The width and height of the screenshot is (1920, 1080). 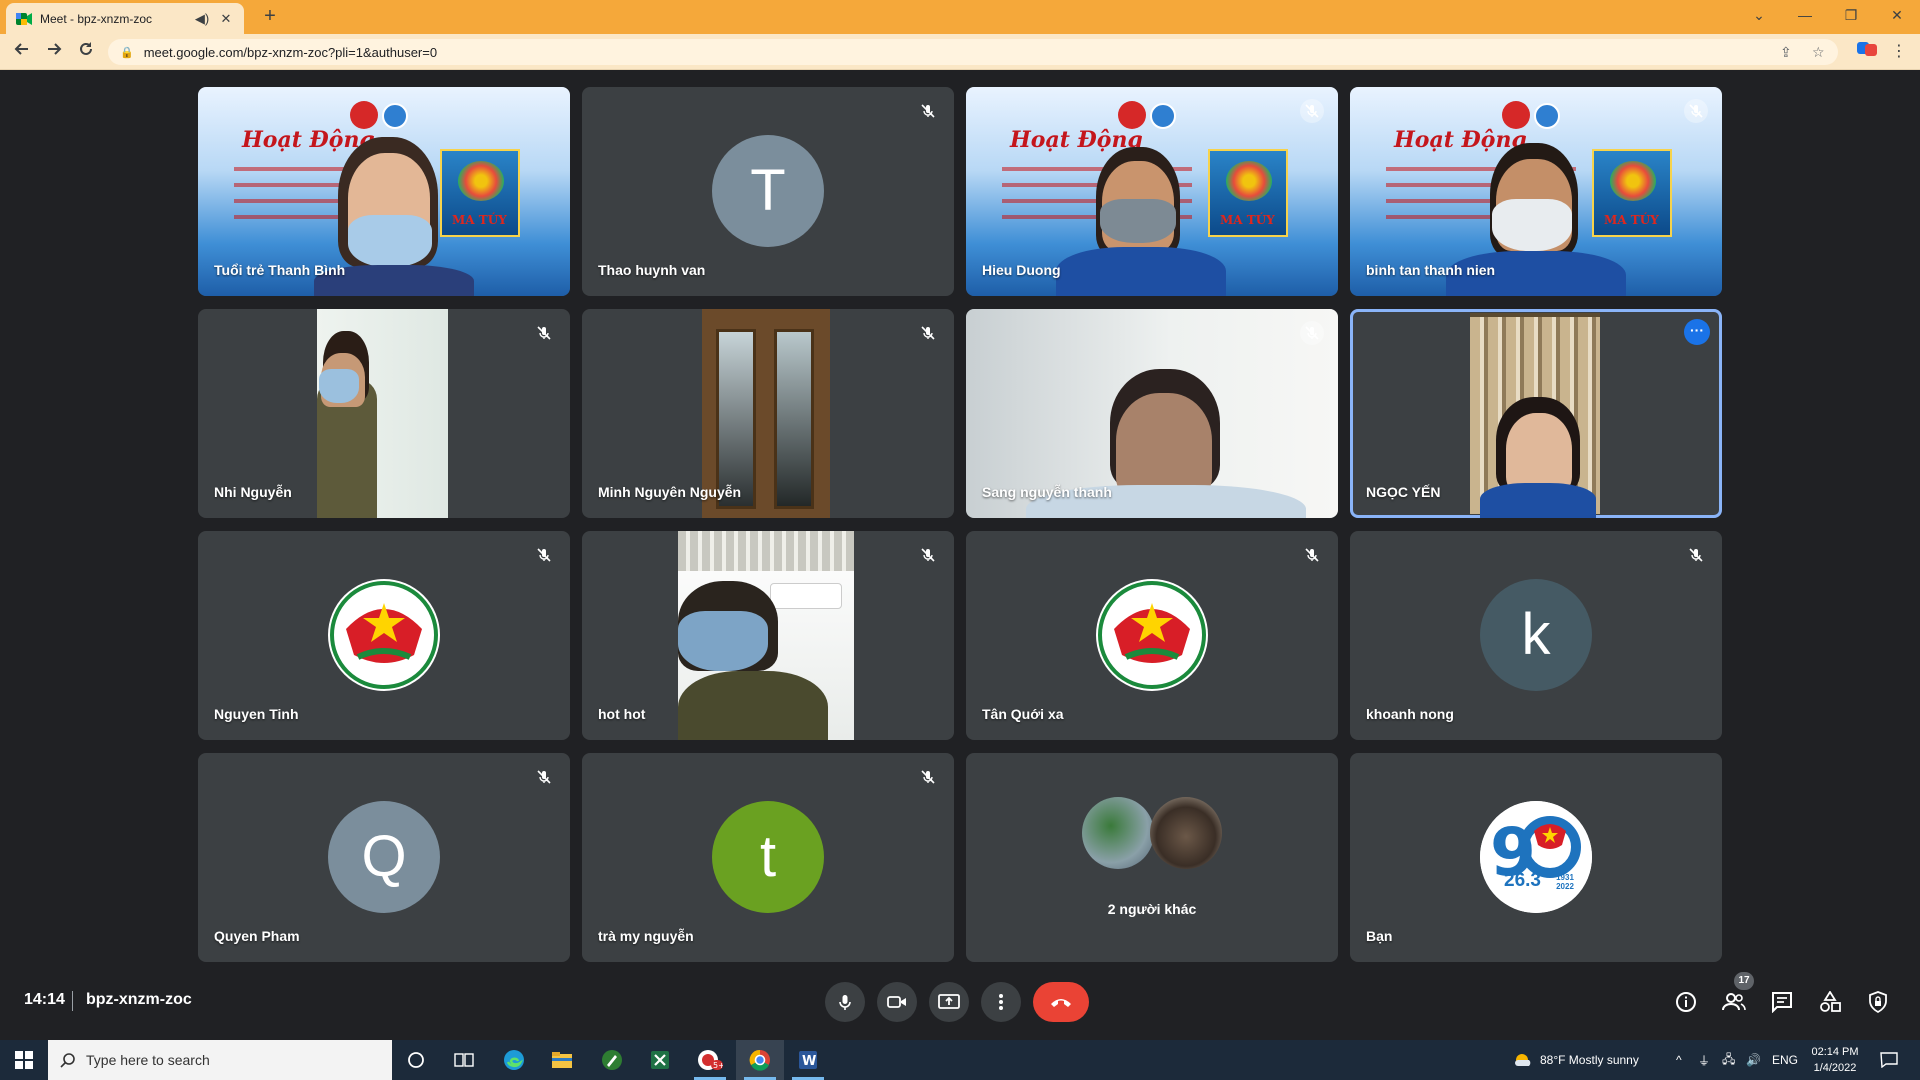 I want to click on present-screen-icon, so click(x=949, y=1001).